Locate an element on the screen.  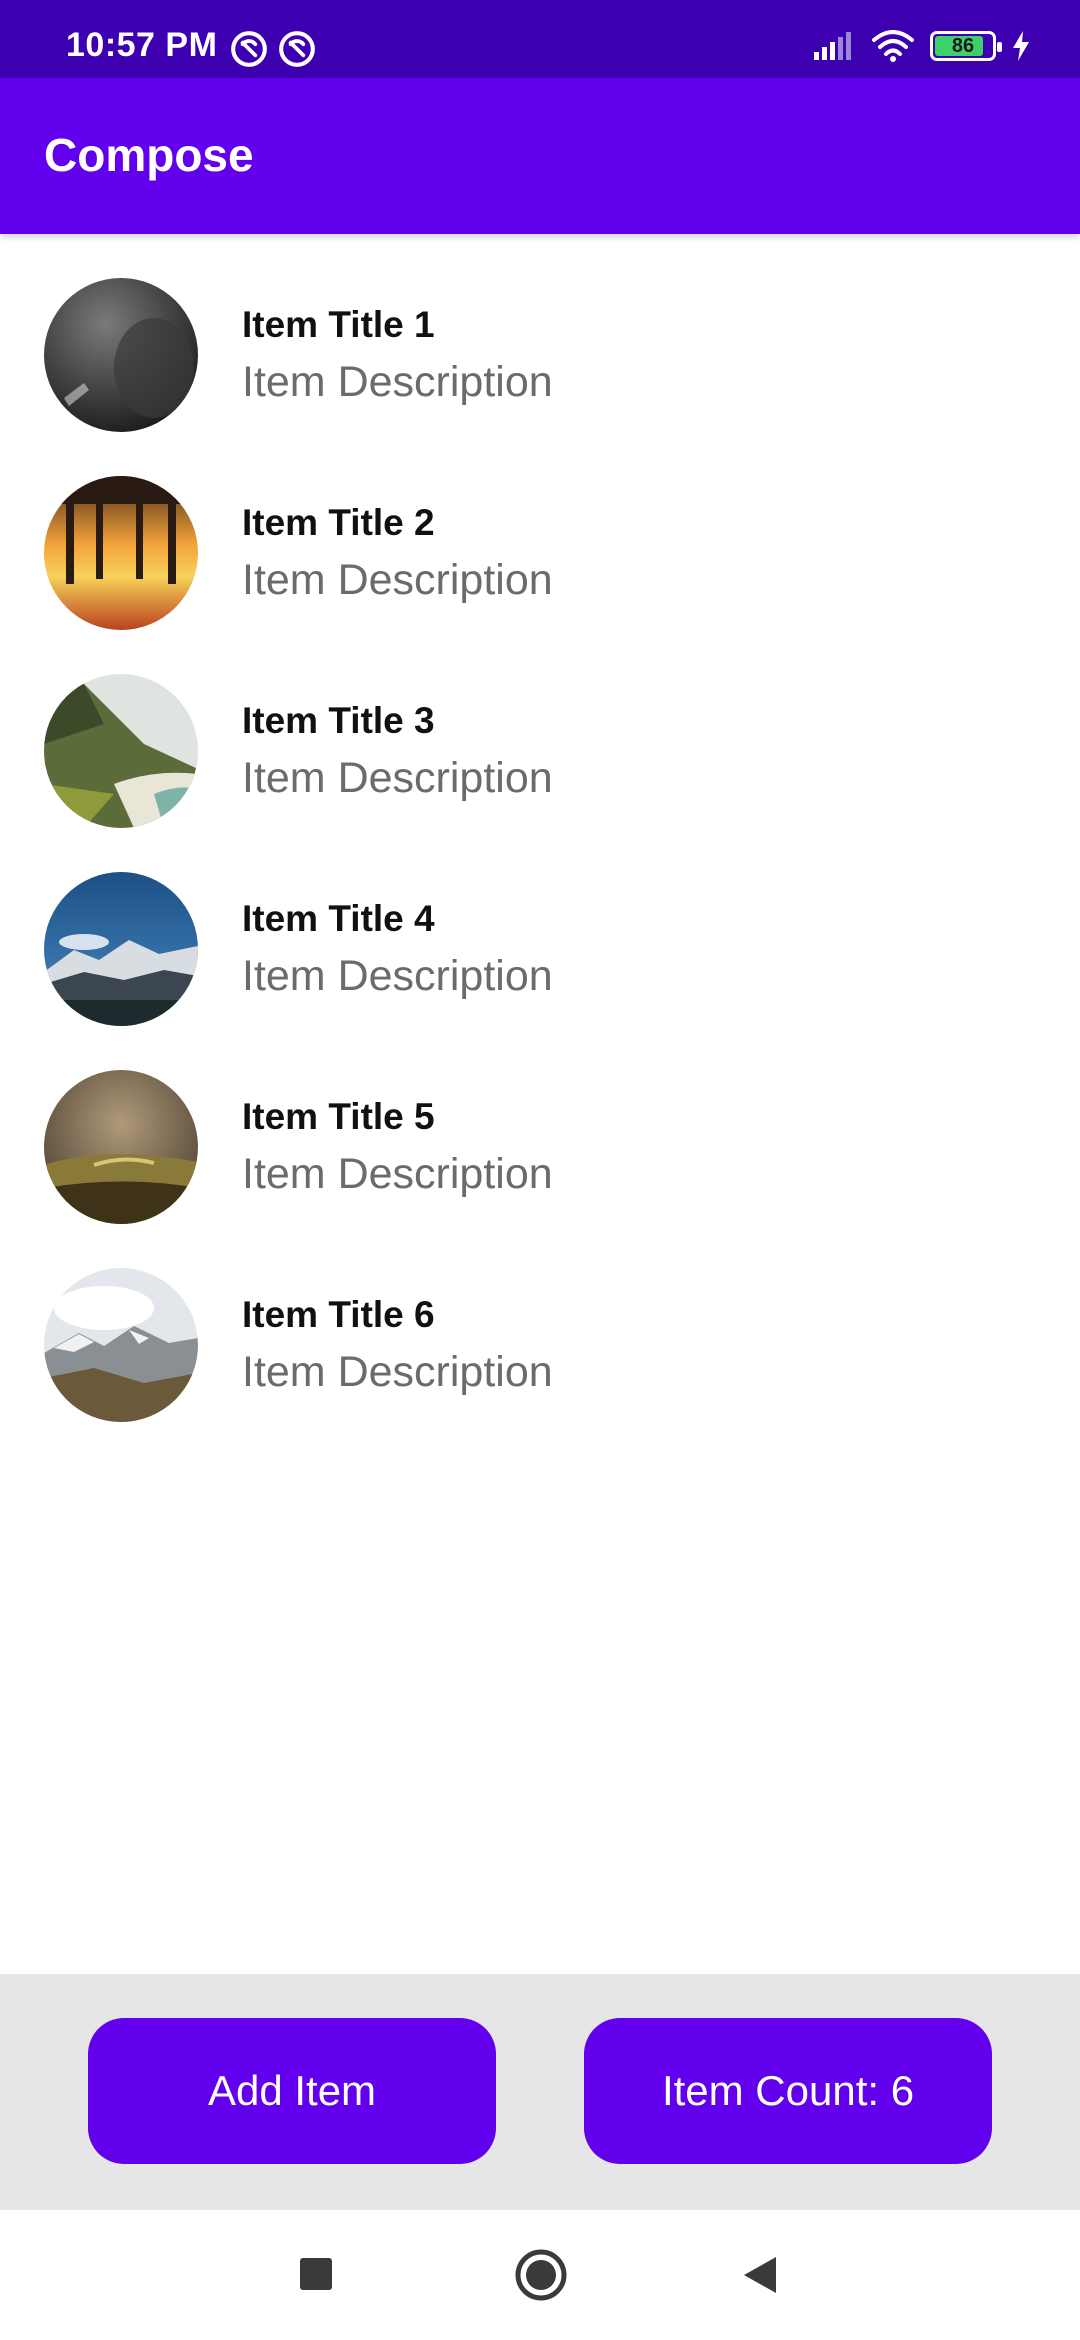
home-circle-icon is located at coordinates (541, 2275).